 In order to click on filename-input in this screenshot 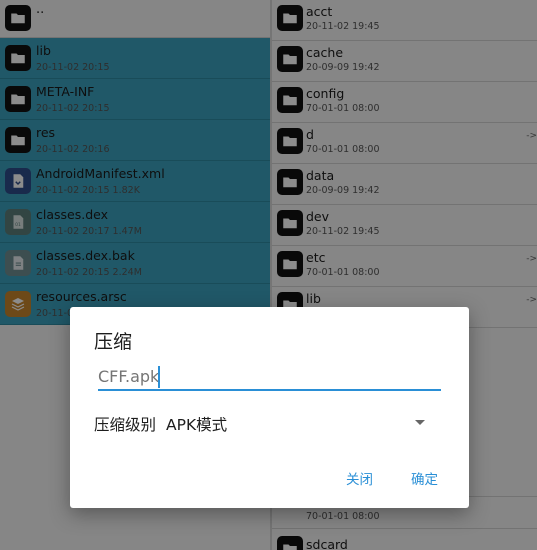, I will do `click(269, 377)`.